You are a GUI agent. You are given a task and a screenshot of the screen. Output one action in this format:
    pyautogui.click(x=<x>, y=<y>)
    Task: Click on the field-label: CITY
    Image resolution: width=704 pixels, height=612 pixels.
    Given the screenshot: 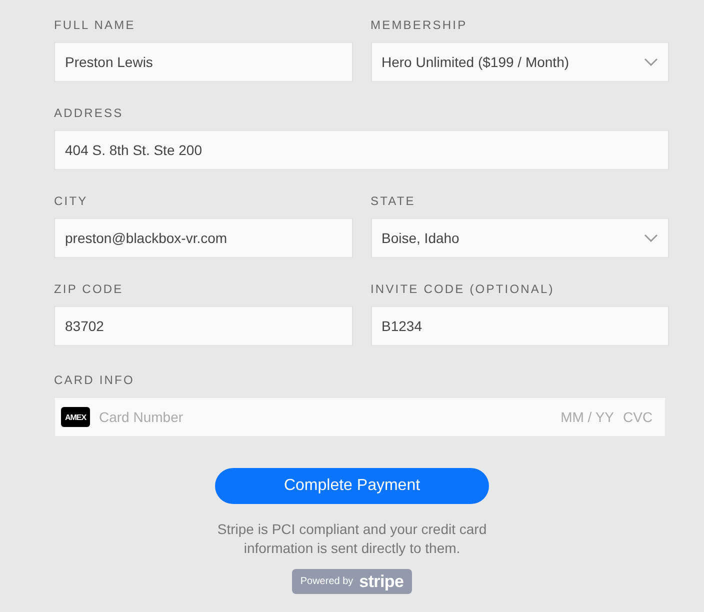 What is the action you would take?
    pyautogui.click(x=71, y=201)
    